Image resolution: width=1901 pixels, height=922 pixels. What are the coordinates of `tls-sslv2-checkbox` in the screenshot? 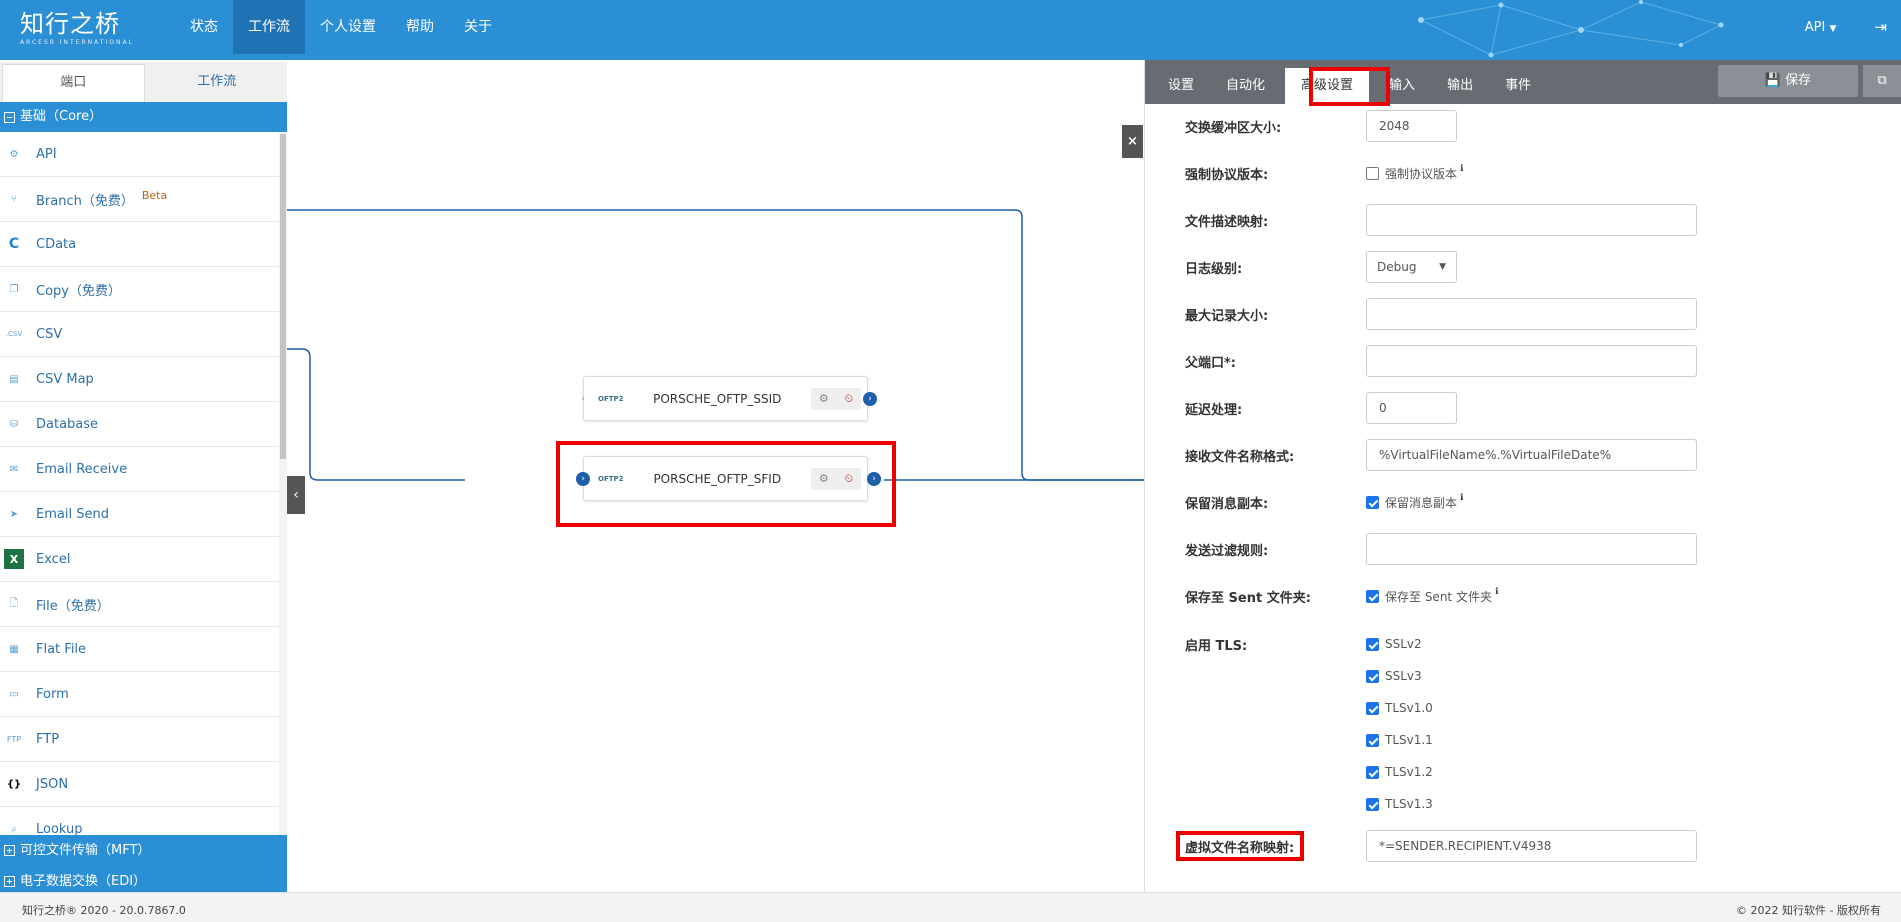 It's located at (1372, 644).